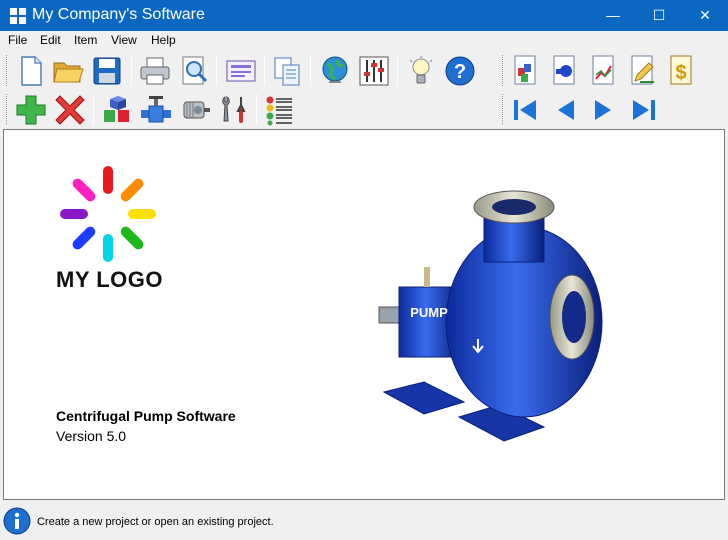  Describe the element at coordinates (194, 71) in the screenshot. I see `print-preview-icon` at that location.